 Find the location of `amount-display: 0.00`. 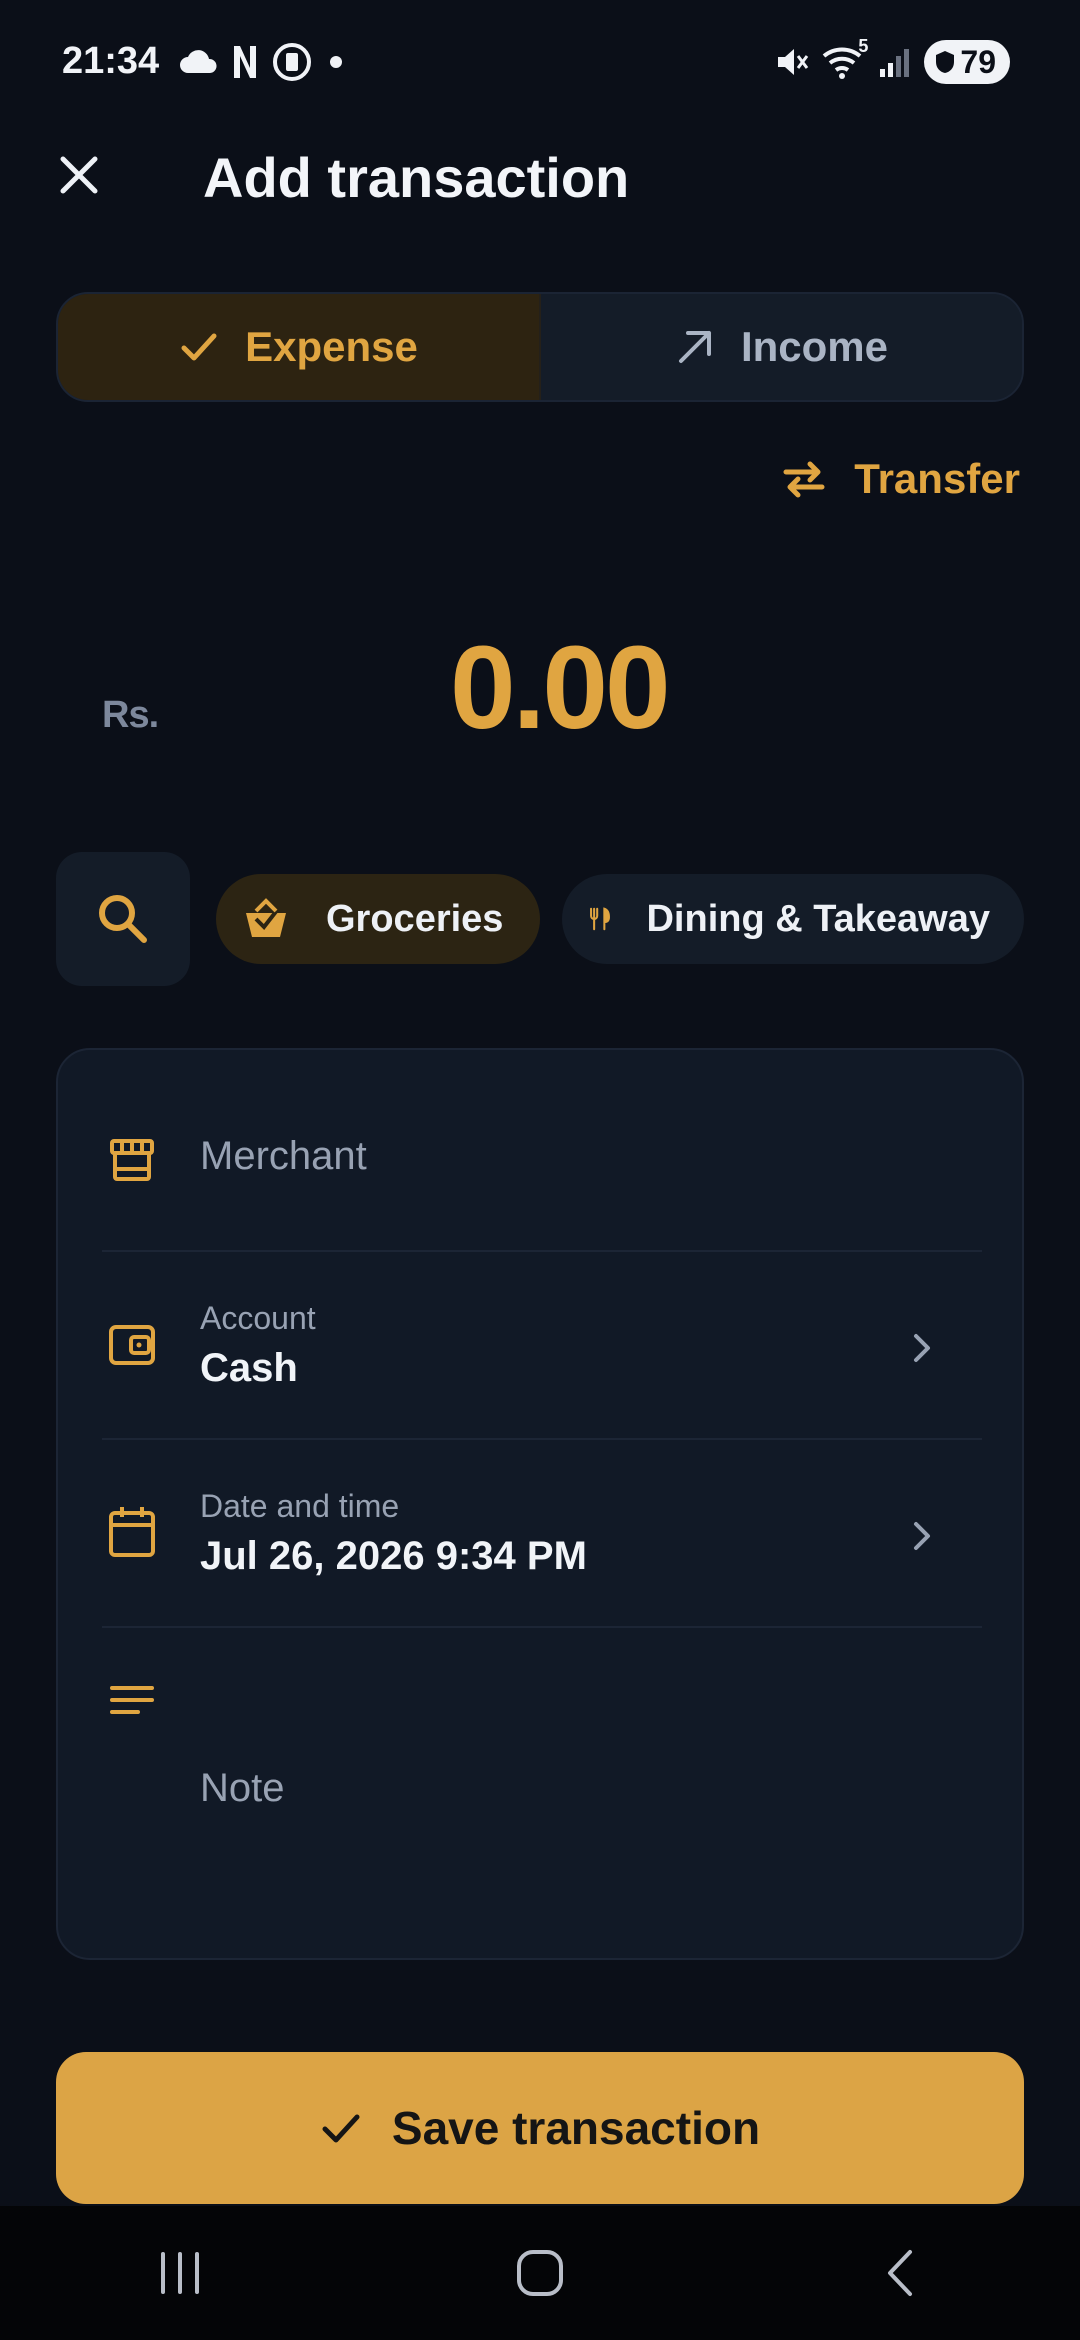

amount-display: 0.00 is located at coordinates (560, 688).